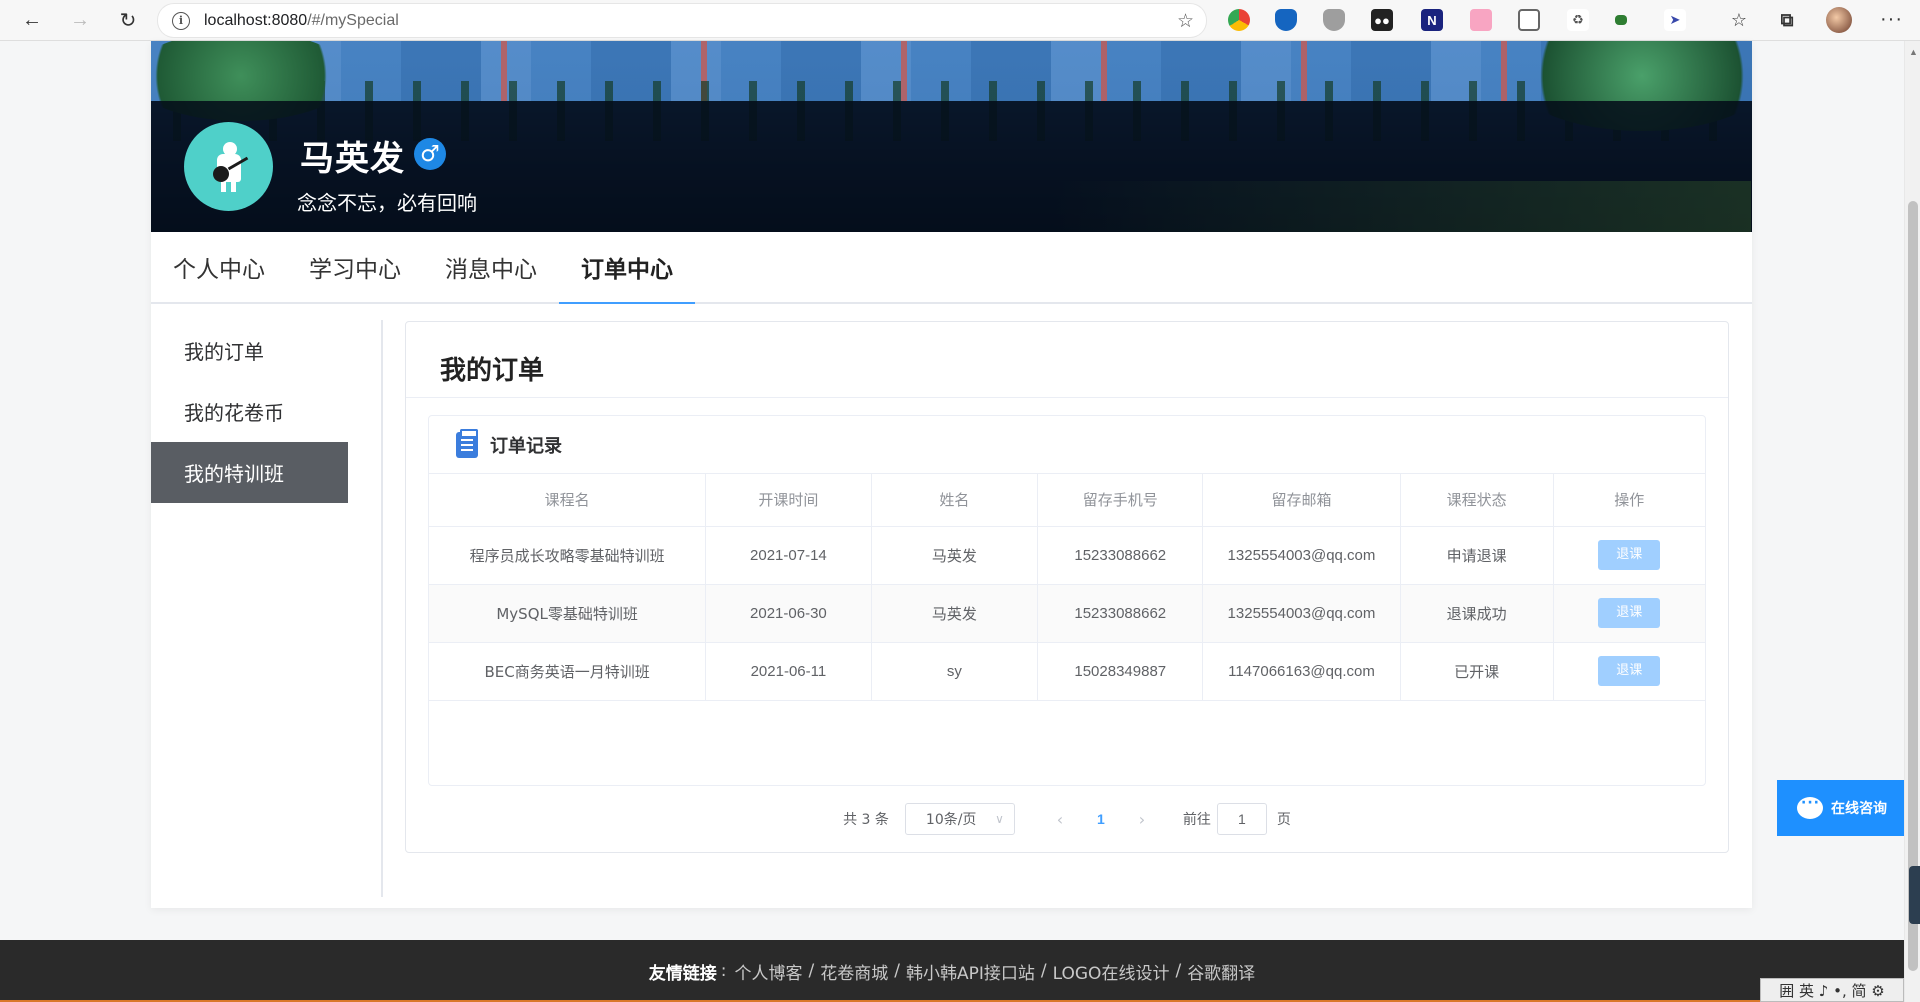 The width and height of the screenshot is (1920, 1002). Describe the element at coordinates (1621, 20) in the screenshot. I see `extension-flag-icon` at that location.